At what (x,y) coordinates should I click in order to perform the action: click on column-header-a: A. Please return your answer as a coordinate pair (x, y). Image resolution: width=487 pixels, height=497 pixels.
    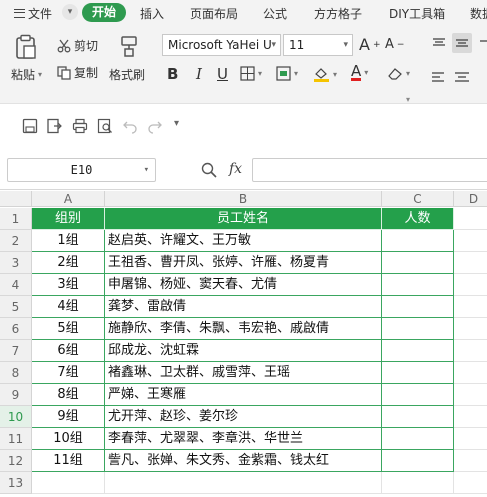
    Looking at the image, I should click on (68, 199).